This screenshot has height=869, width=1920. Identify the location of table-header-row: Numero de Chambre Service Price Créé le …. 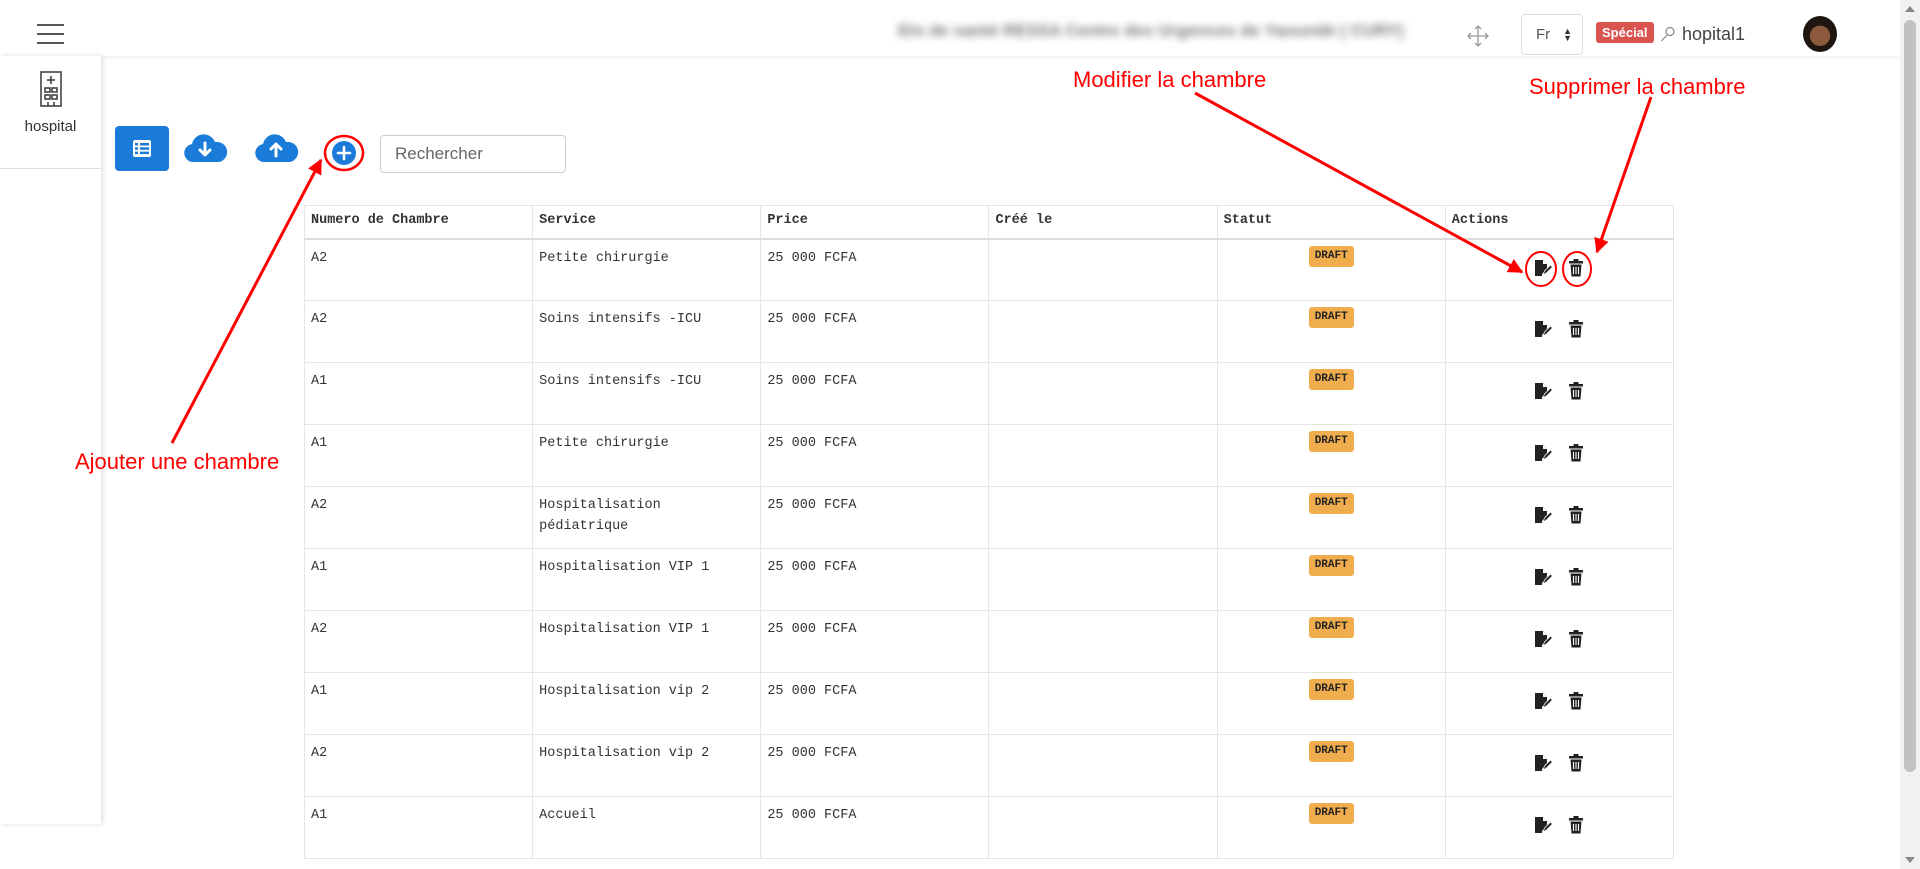
(989, 222).